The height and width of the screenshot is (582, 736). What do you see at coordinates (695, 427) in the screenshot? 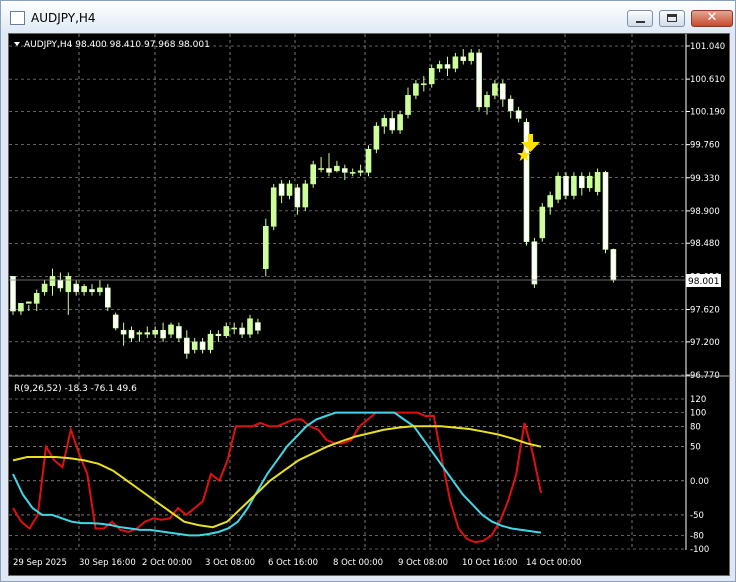
I see `indicator-tick-label: 80` at bounding box center [695, 427].